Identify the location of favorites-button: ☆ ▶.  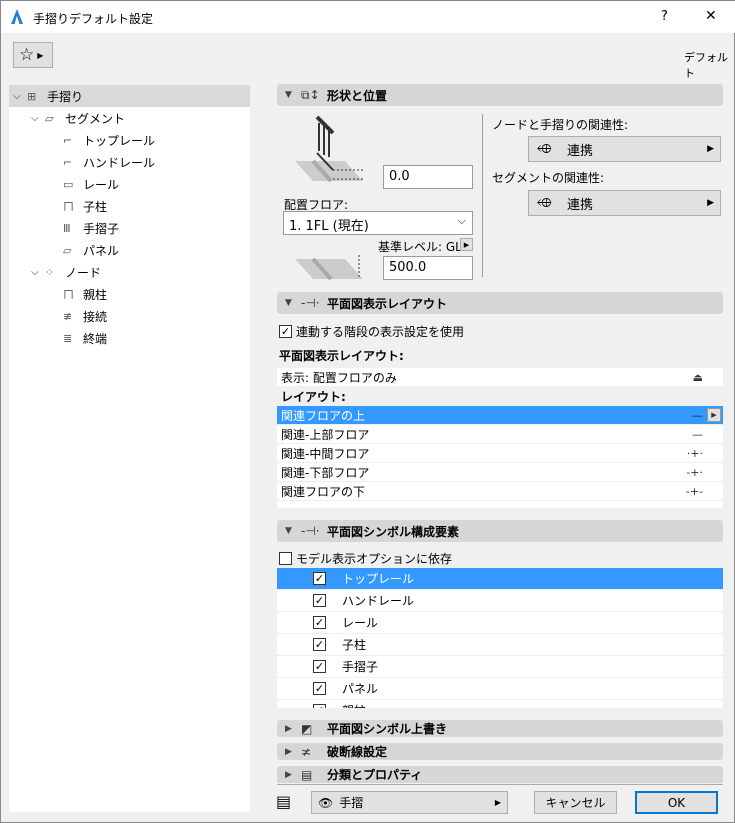
(33, 55).